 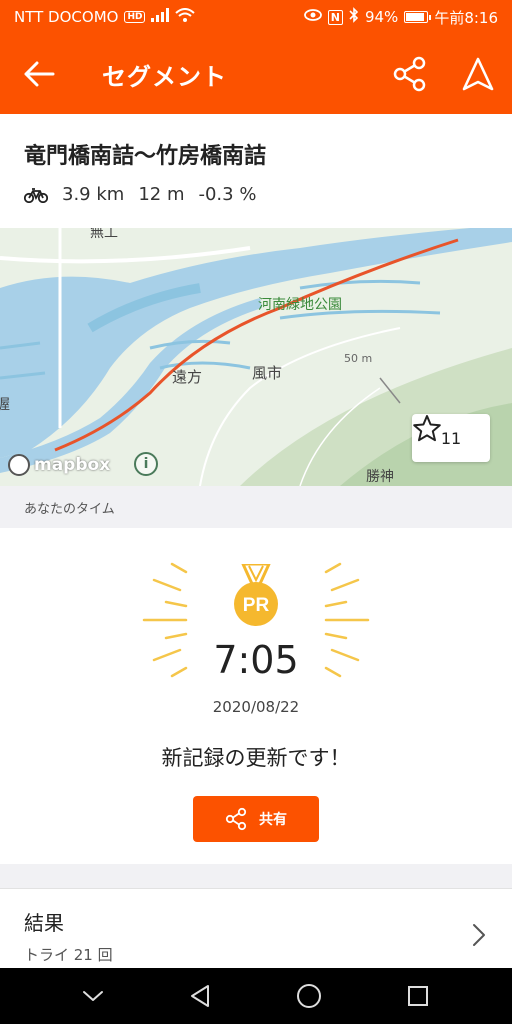 I want to click on battery-icon, so click(x=418, y=17).